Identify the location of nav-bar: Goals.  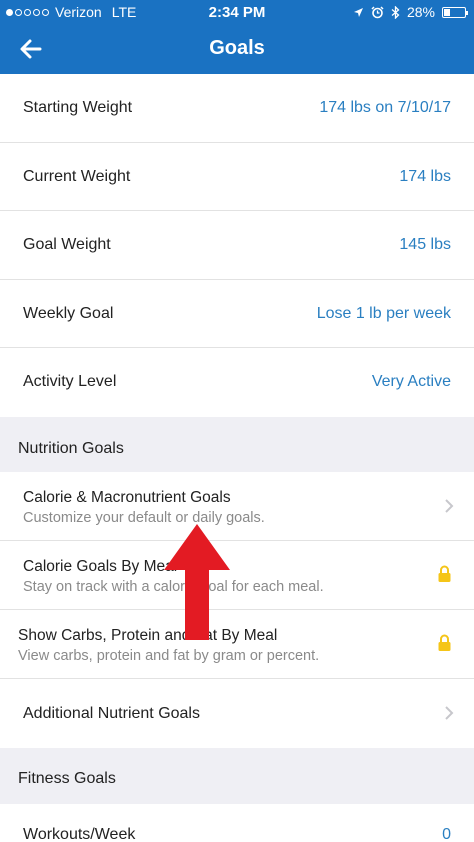
(237, 49).